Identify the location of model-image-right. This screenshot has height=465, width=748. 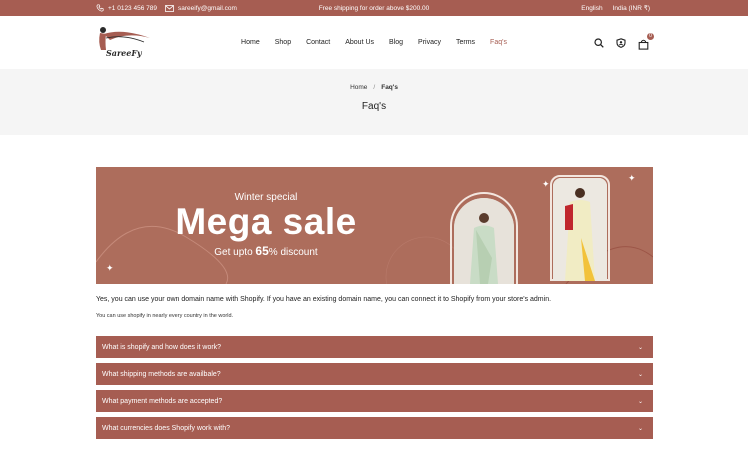
(580, 229).